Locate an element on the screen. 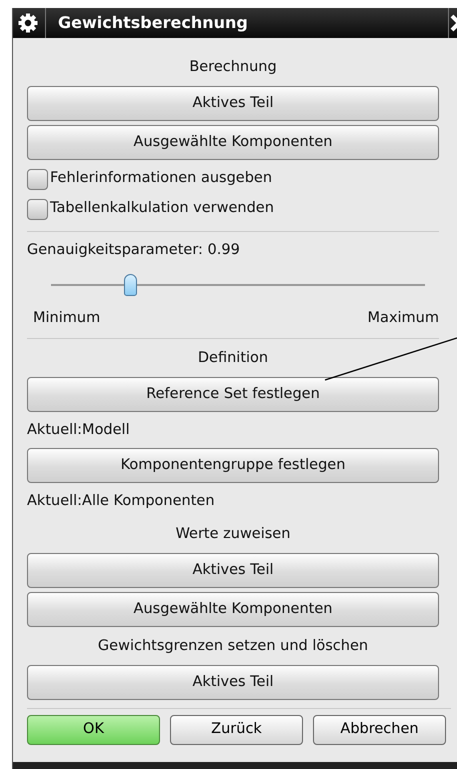 The image size is (457, 769). ok-button: OK is located at coordinates (93, 730).